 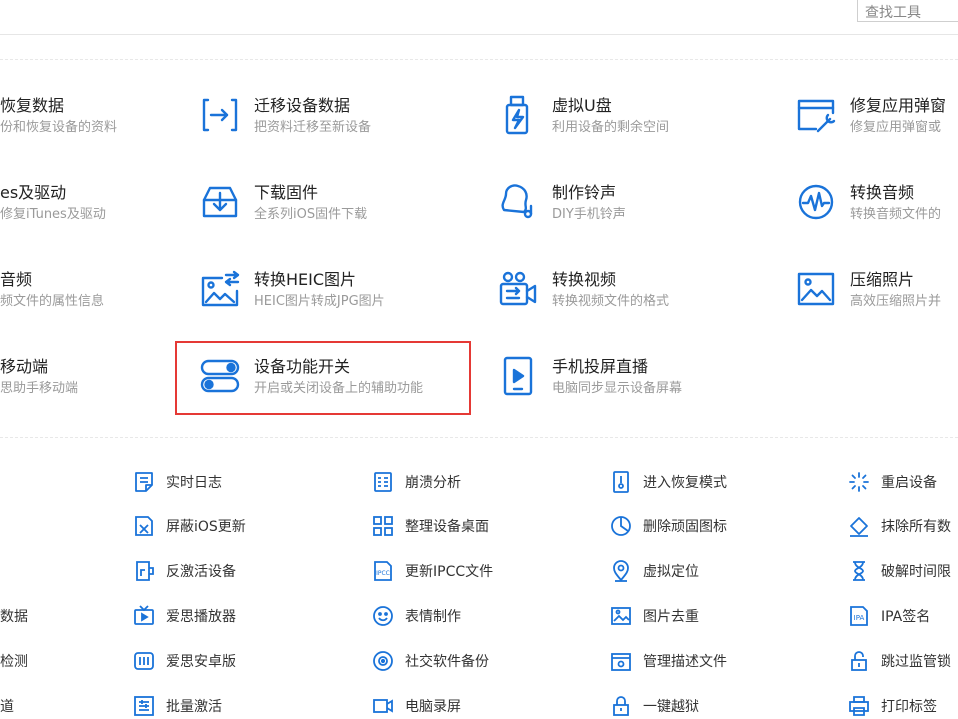 What do you see at coordinates (383, 573) in the screenshot?
I see `svg-text: IPCC` at bounding box center [383, 573].